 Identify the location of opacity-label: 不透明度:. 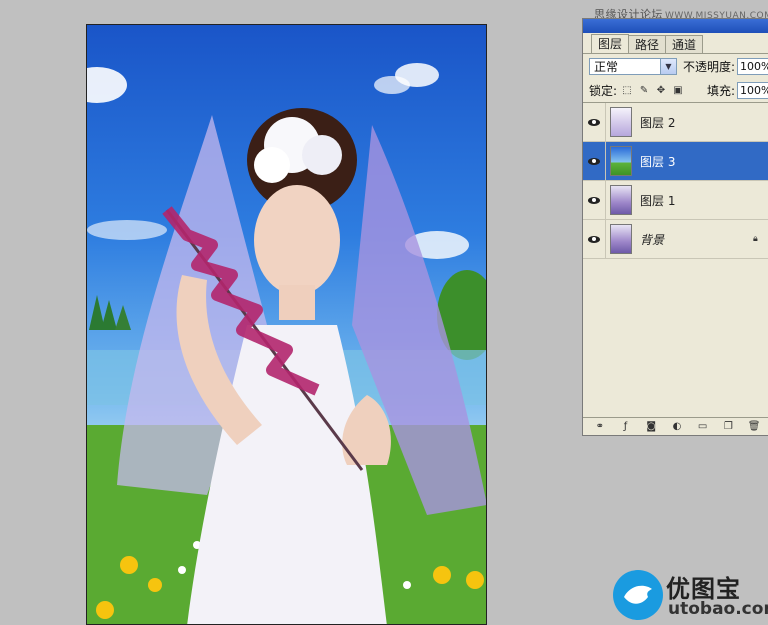
(709, 66).